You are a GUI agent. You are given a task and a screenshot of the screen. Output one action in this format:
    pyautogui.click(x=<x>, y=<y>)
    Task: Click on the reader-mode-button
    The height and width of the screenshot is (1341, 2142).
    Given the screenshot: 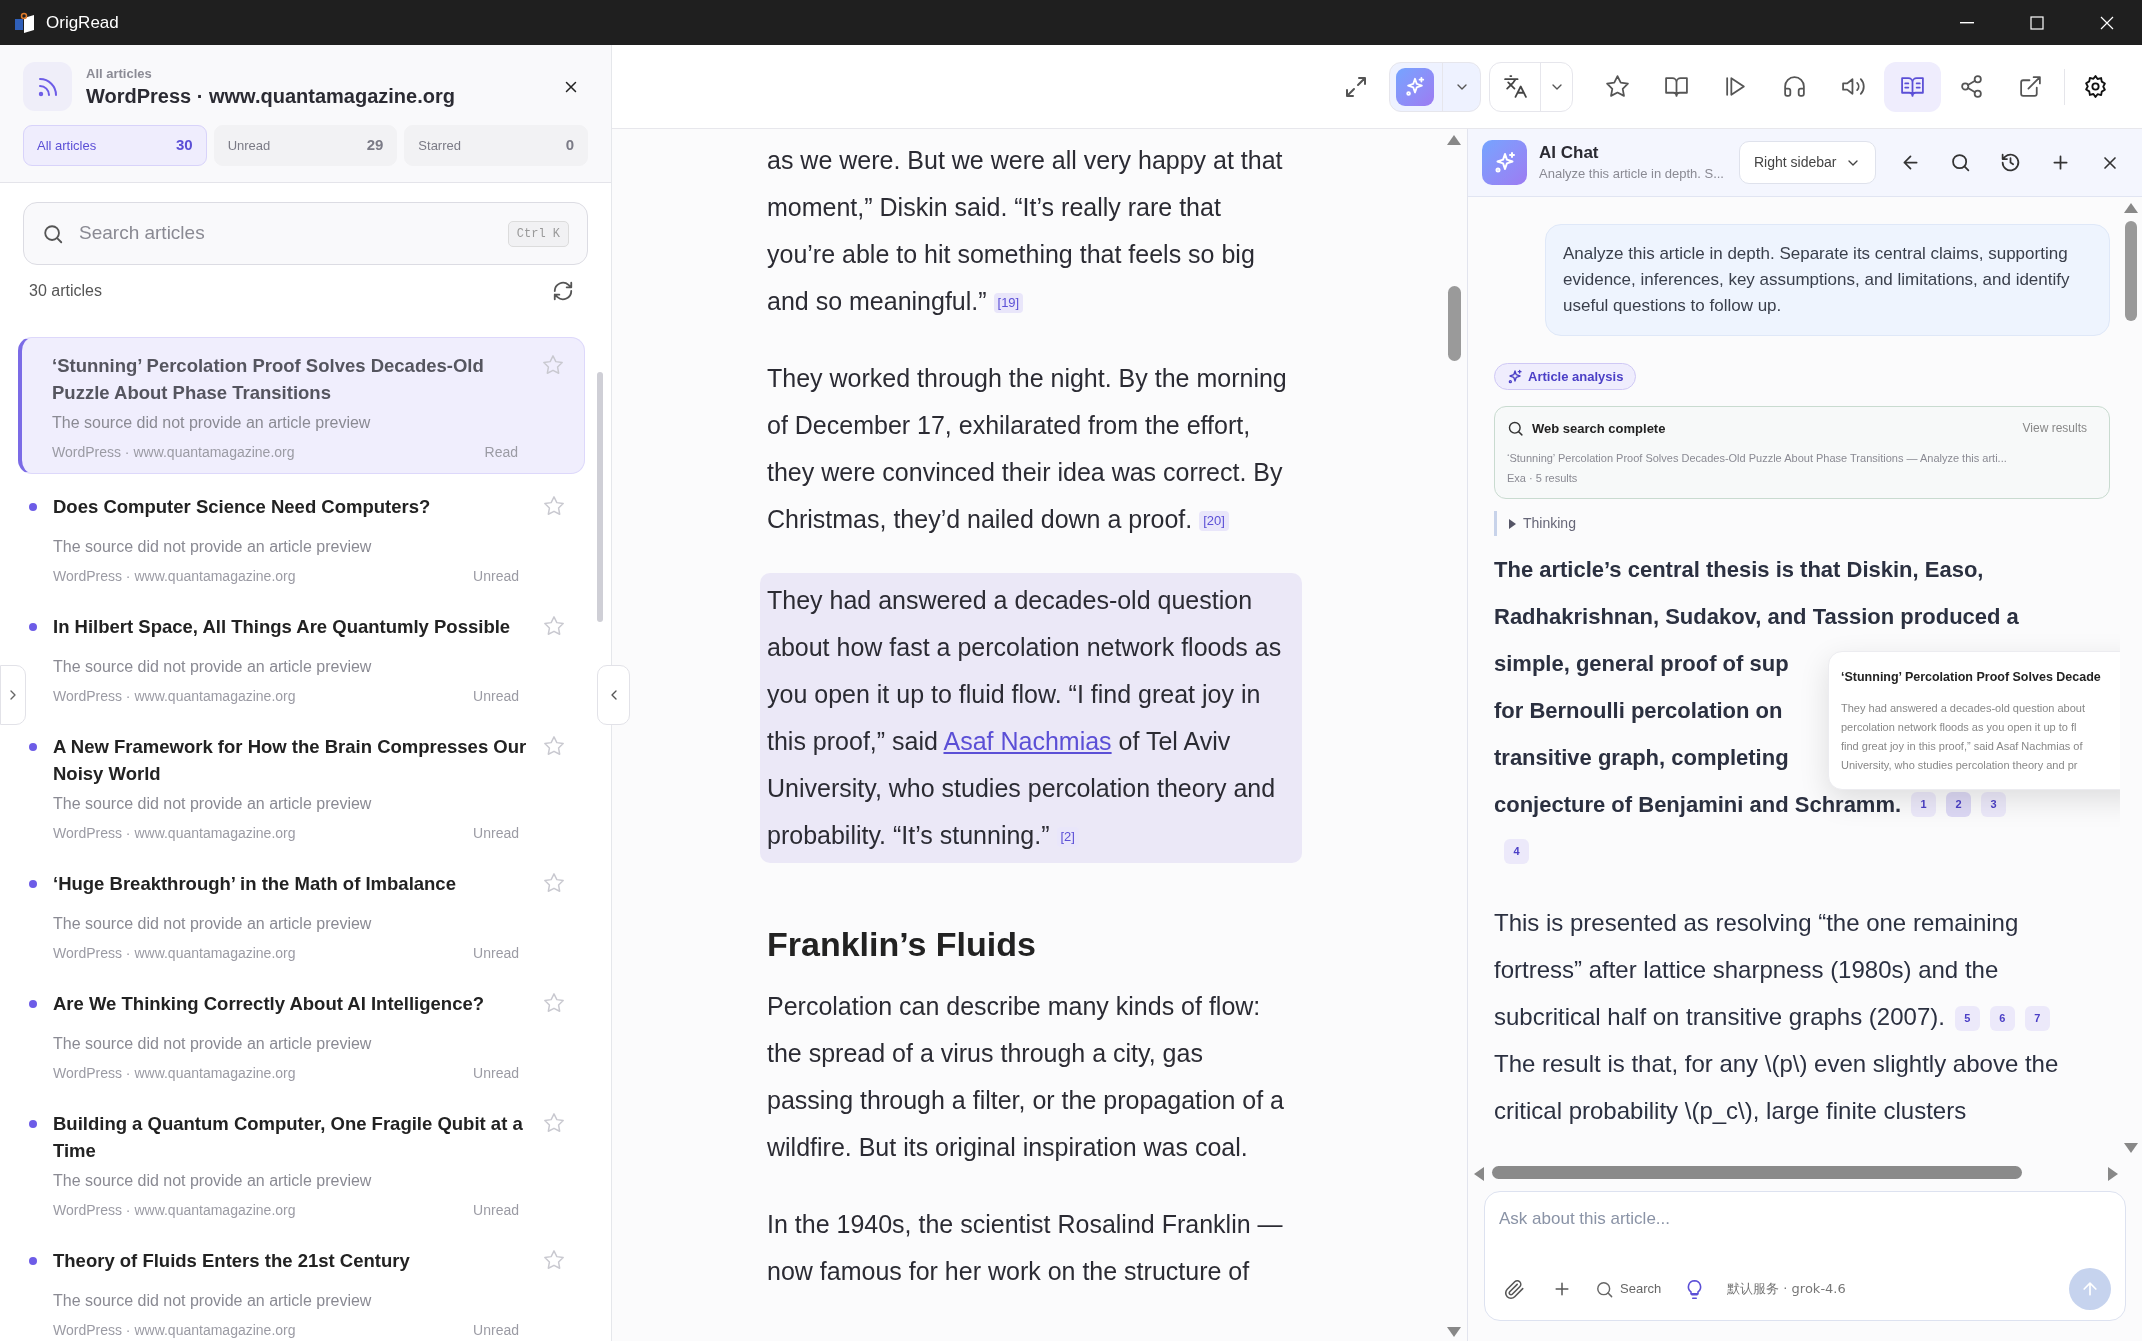 What is the action you would take?
    pyautogui.click(x=1912, y=86)
    